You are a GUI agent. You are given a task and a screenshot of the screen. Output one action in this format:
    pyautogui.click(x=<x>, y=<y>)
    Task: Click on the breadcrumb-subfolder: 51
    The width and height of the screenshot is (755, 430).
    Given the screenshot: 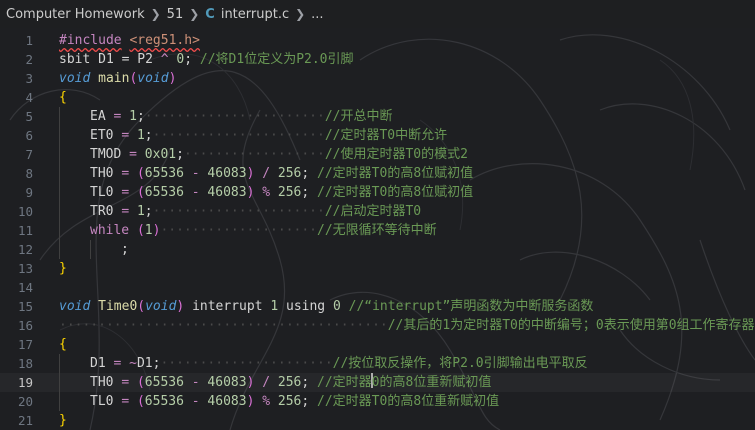 What is the action you would take?
    pyautogui.click(x=175, y=14)
    